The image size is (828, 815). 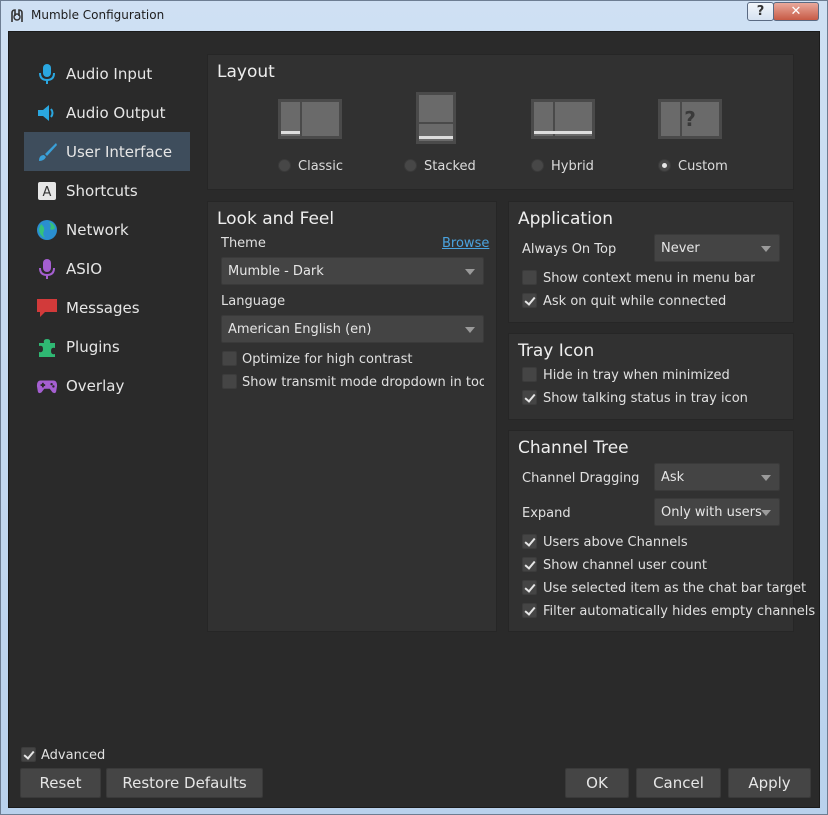 I want to click on sidebar-item-label: ASIO, so click(x=84, y=268).